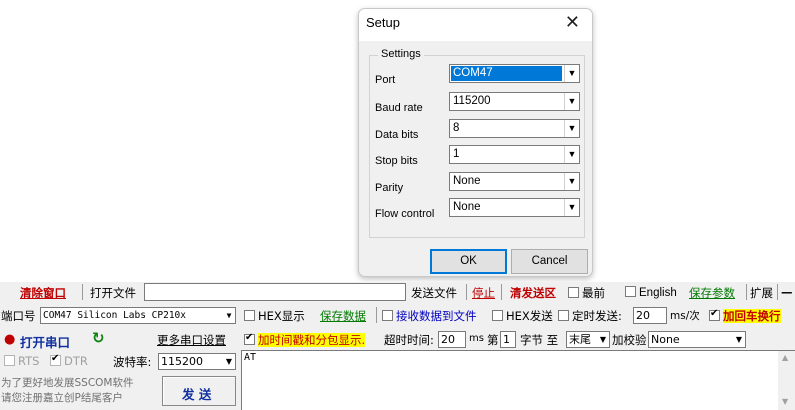 This screenshot has width=795, height=410. I want to click on interval-input: 20, so click(650, 315).